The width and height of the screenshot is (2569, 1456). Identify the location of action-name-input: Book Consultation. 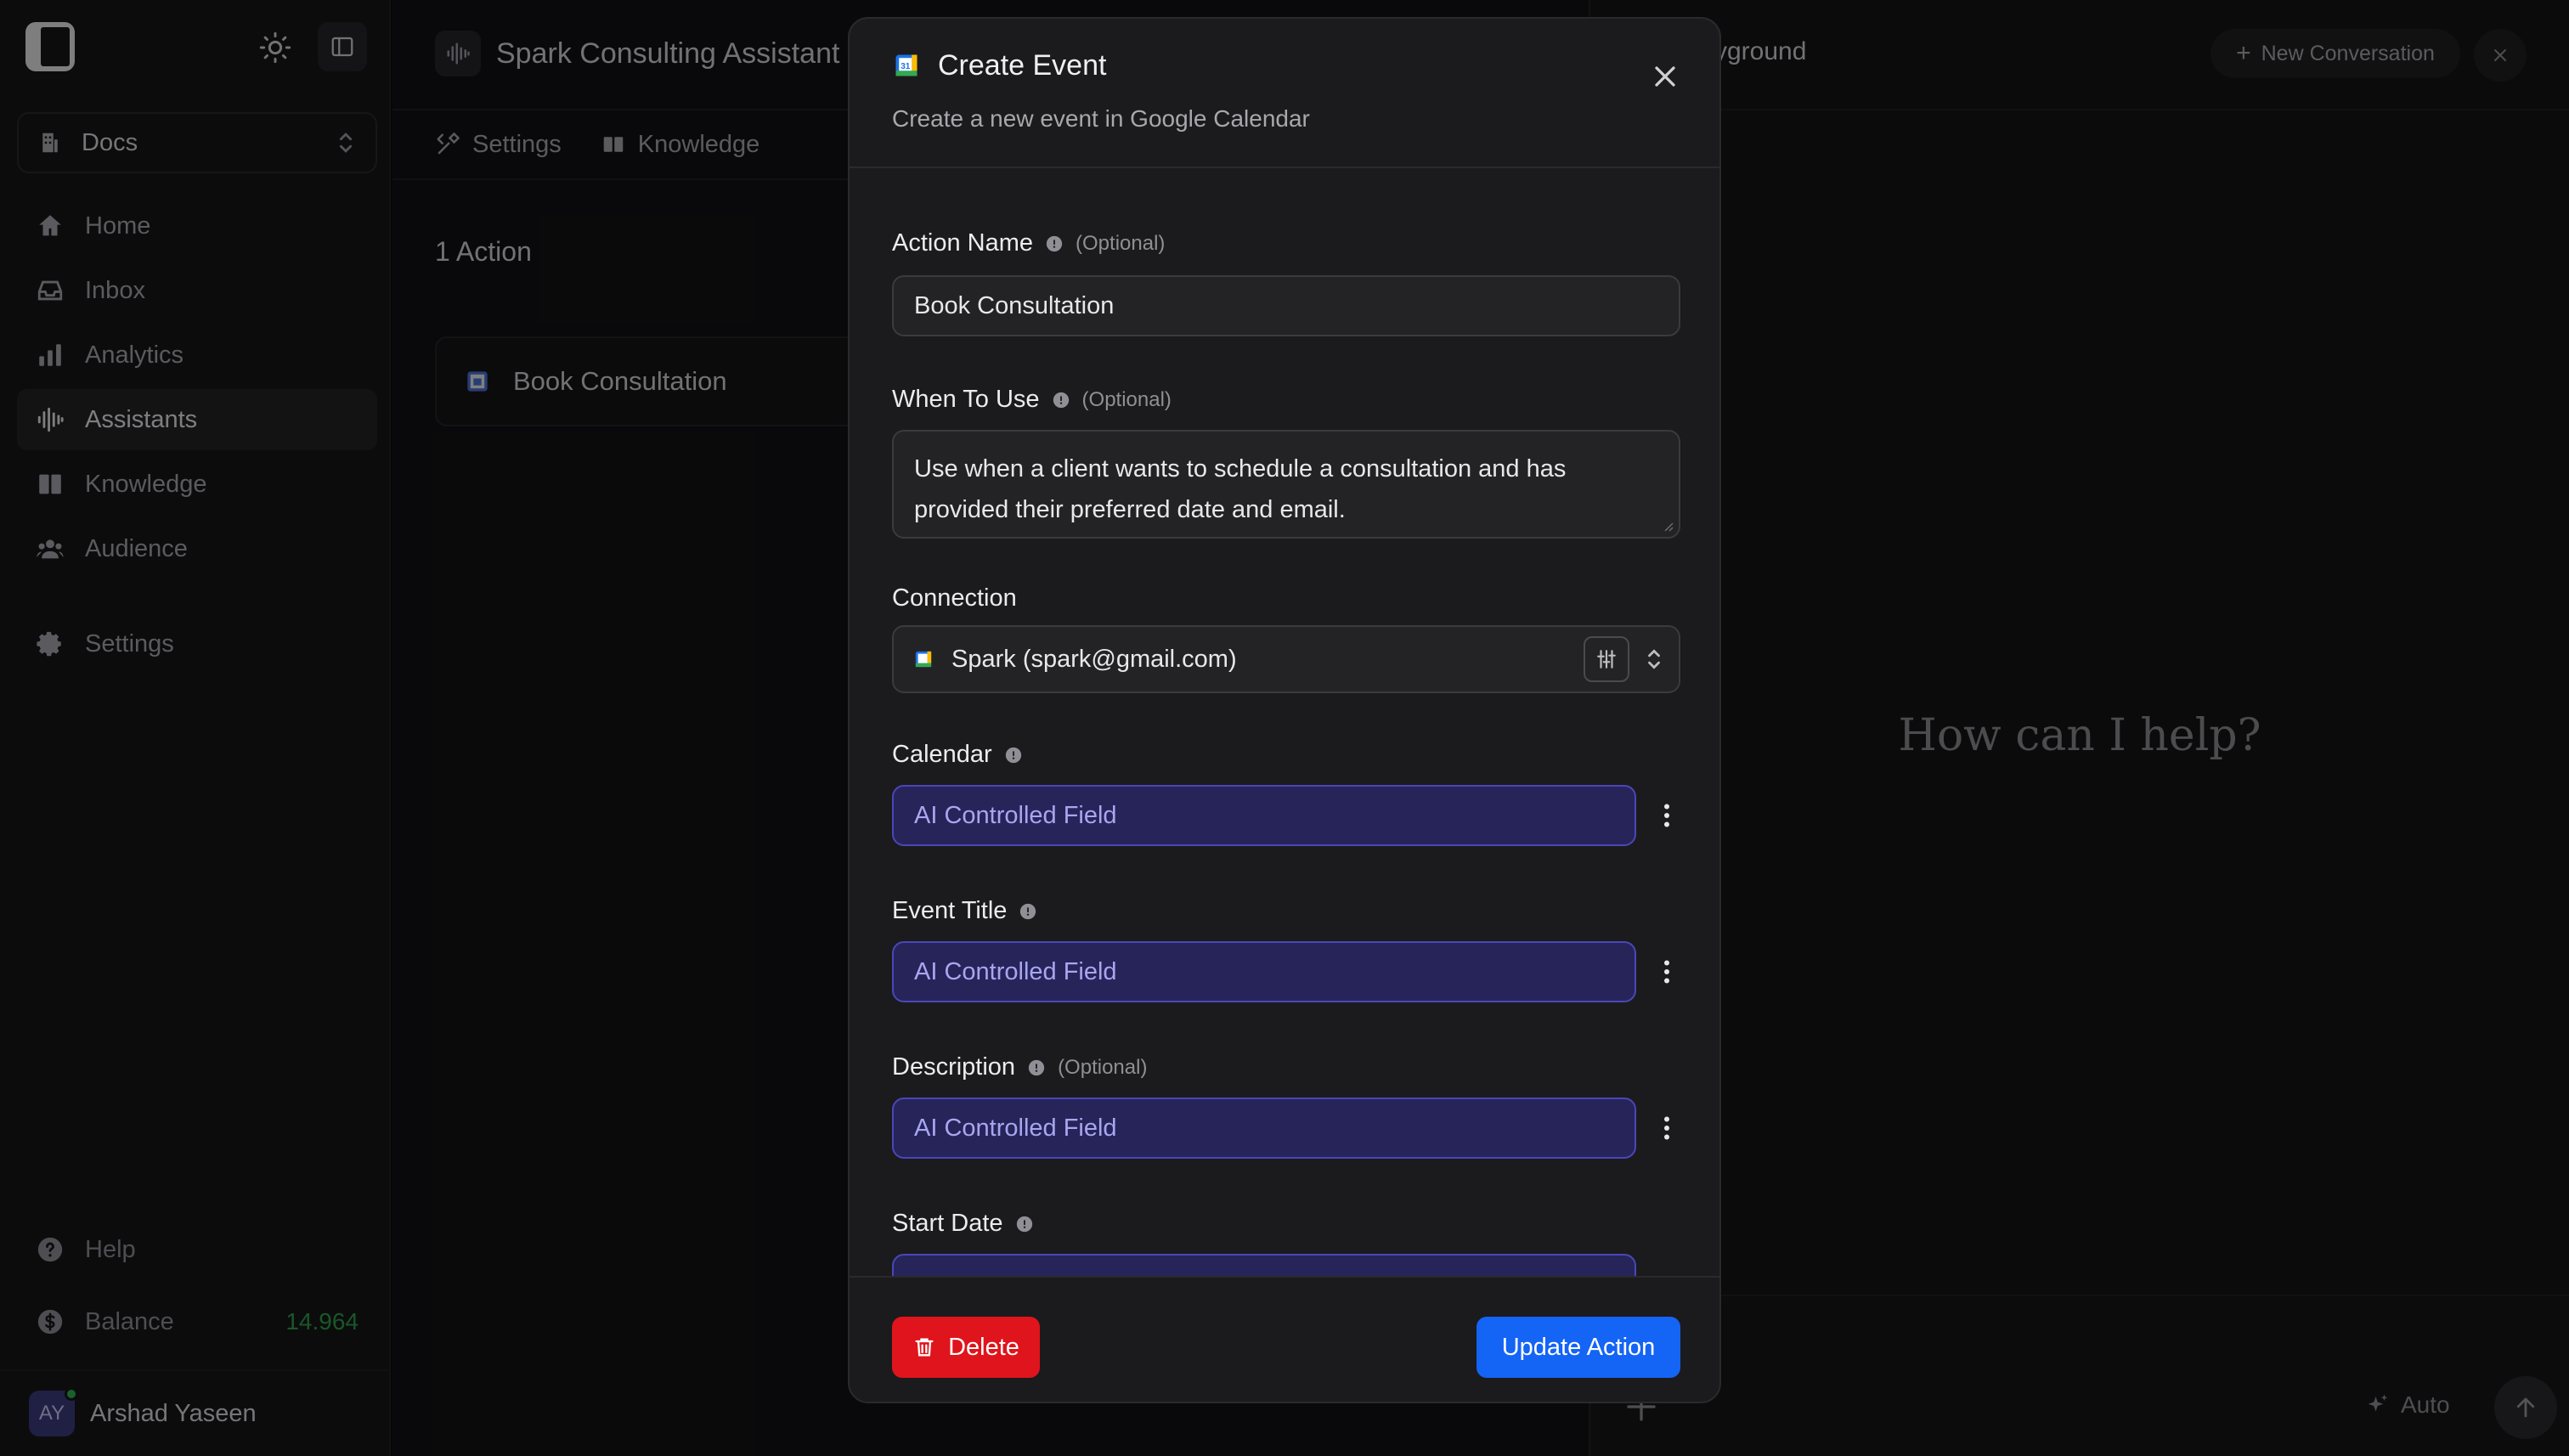
(1286, 305).